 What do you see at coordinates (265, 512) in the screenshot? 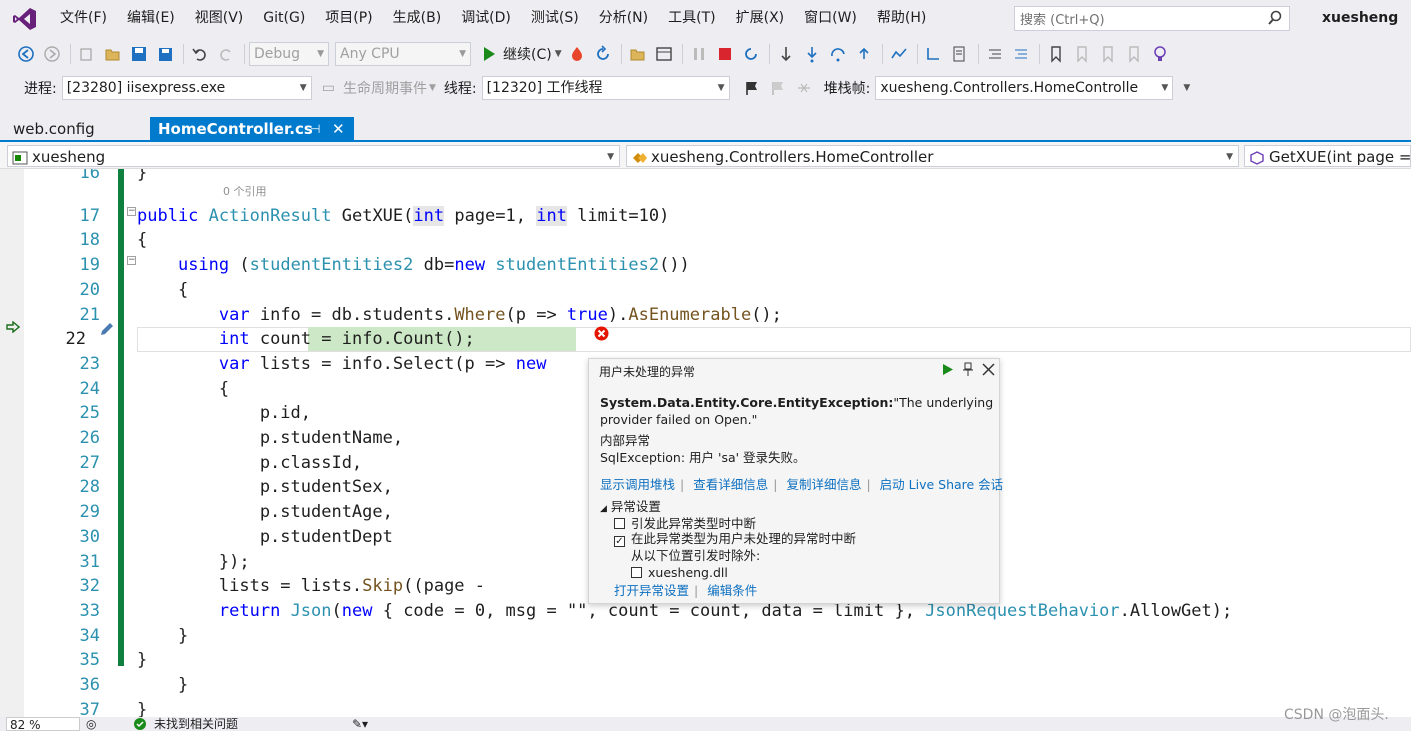
I see `code-line: p.studentAge,` at bounding box center [265, 512].